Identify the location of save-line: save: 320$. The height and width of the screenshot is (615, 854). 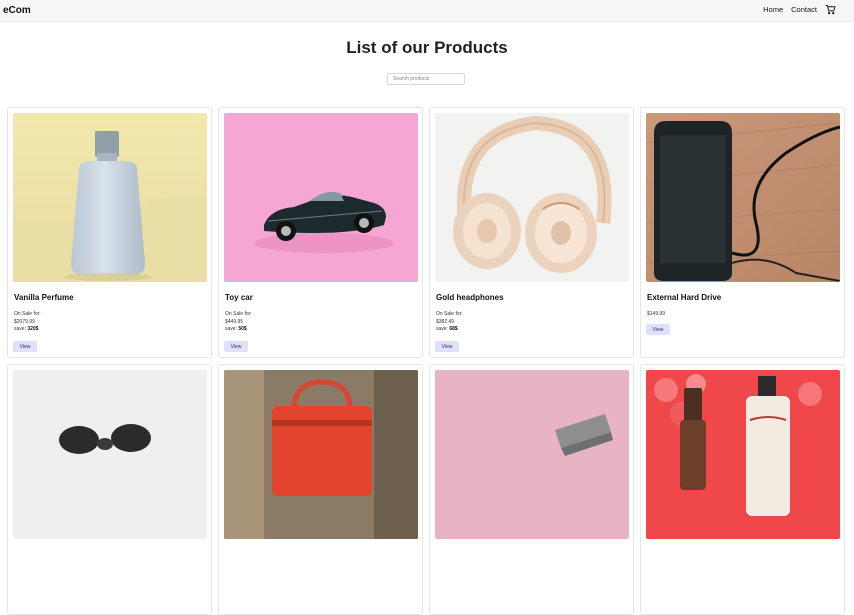
(27, 330).